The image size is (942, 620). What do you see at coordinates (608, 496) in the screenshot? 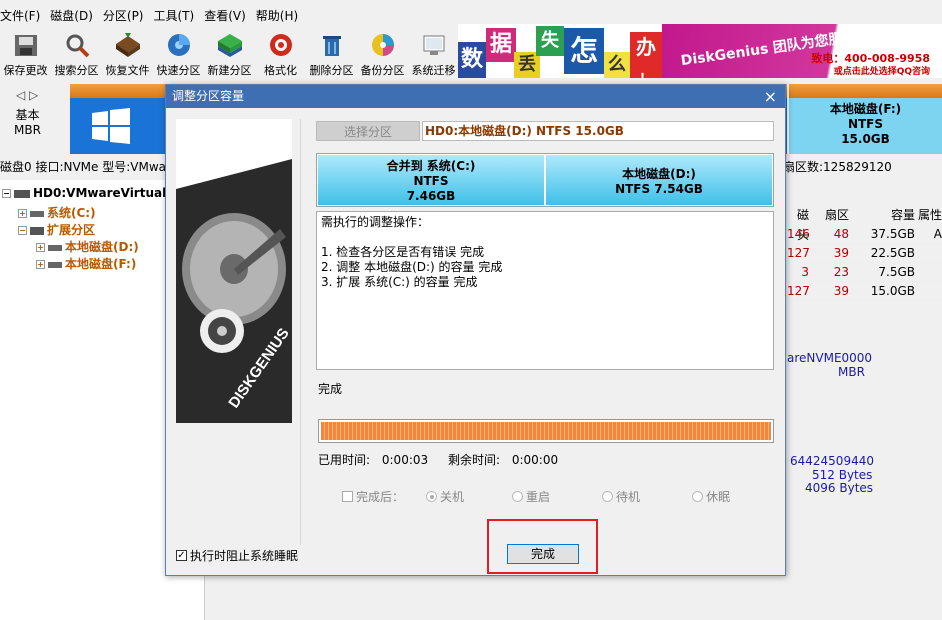
I see `radio-standby` at bounding box center [608, 496].